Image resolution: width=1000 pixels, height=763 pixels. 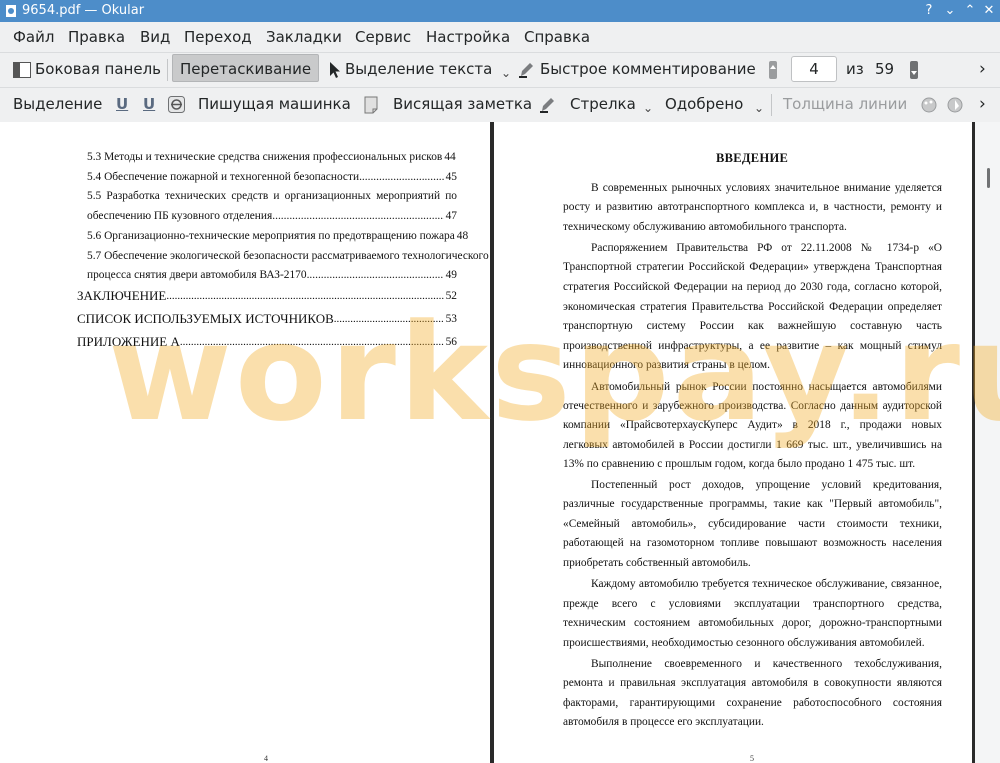 I want to click on body-text-line: приобретать собственный автомобиль., so click(x=657, y=563).